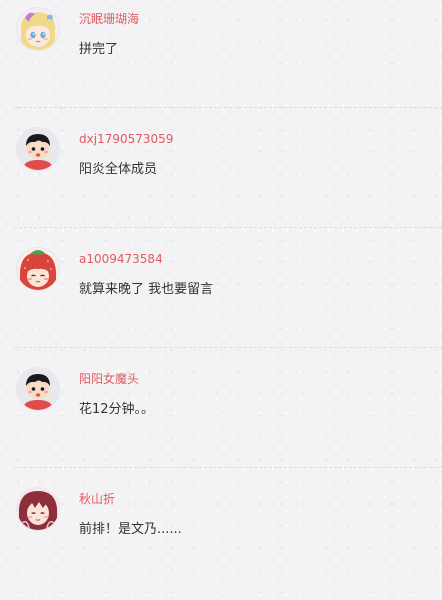  What do you see at coordinates (118, 169) in the screenshot?
I see `comment-text: 阳炎全体成员` at bounding box center [118, 169].